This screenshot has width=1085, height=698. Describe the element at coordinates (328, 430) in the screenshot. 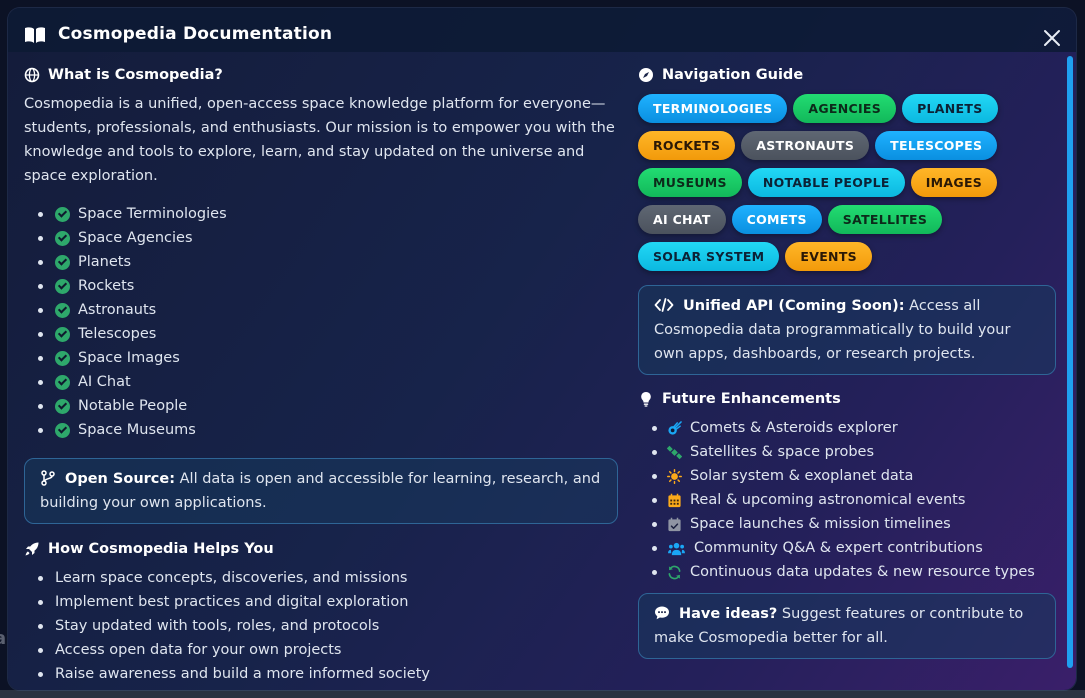

I see `list-item: Space Museums` at that location.